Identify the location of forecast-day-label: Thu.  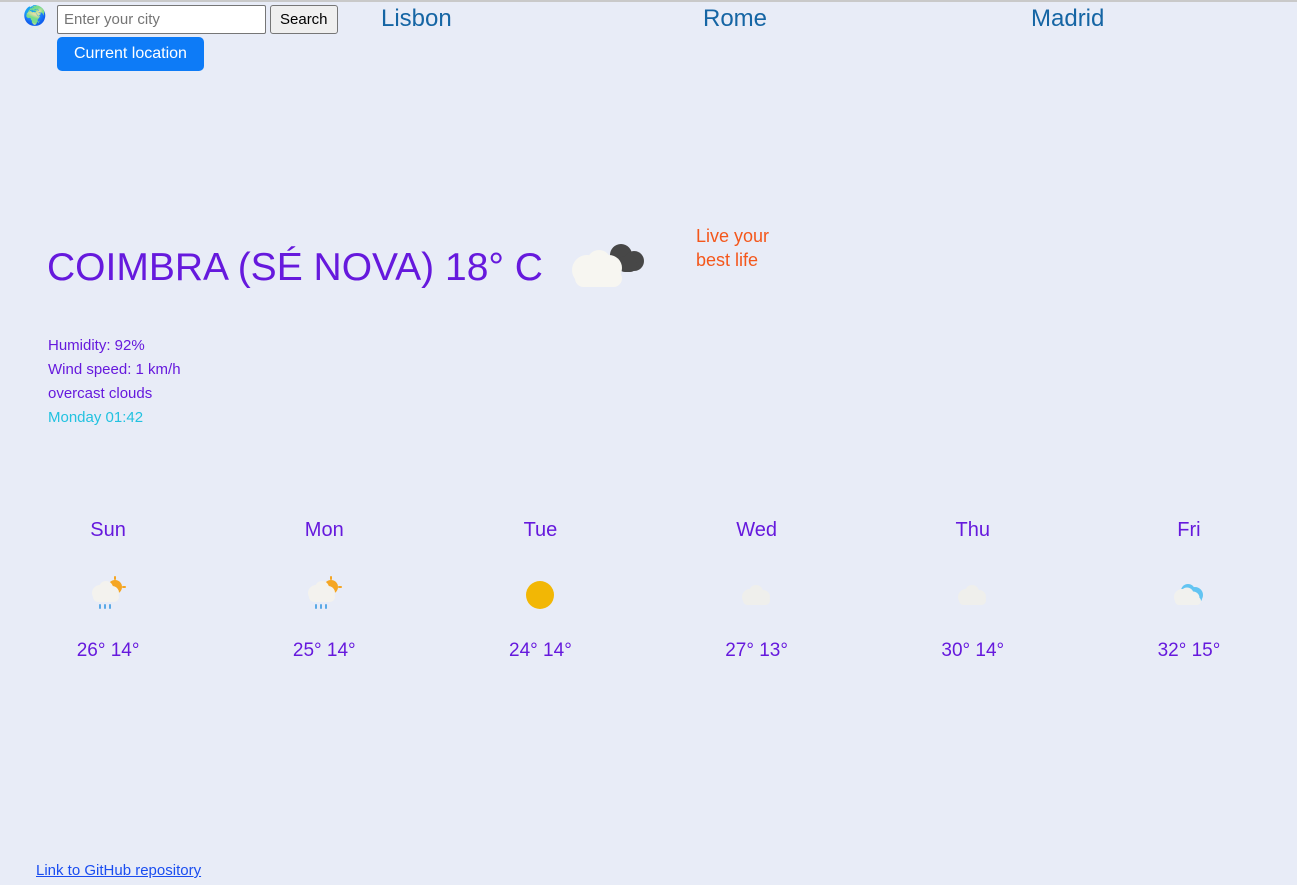
(972, 530).